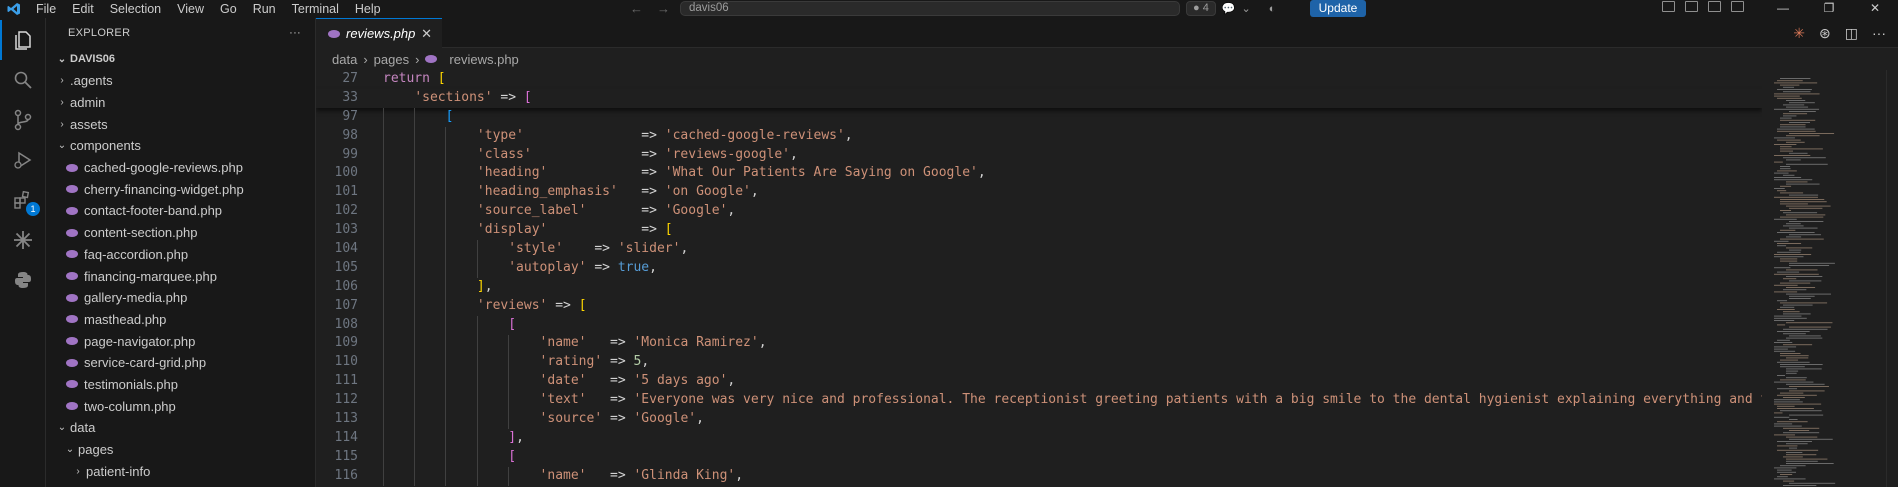  Describe the element at coordinates (180, 341) in the screenshot. I see `file-item: page-navigator.php` at that location.